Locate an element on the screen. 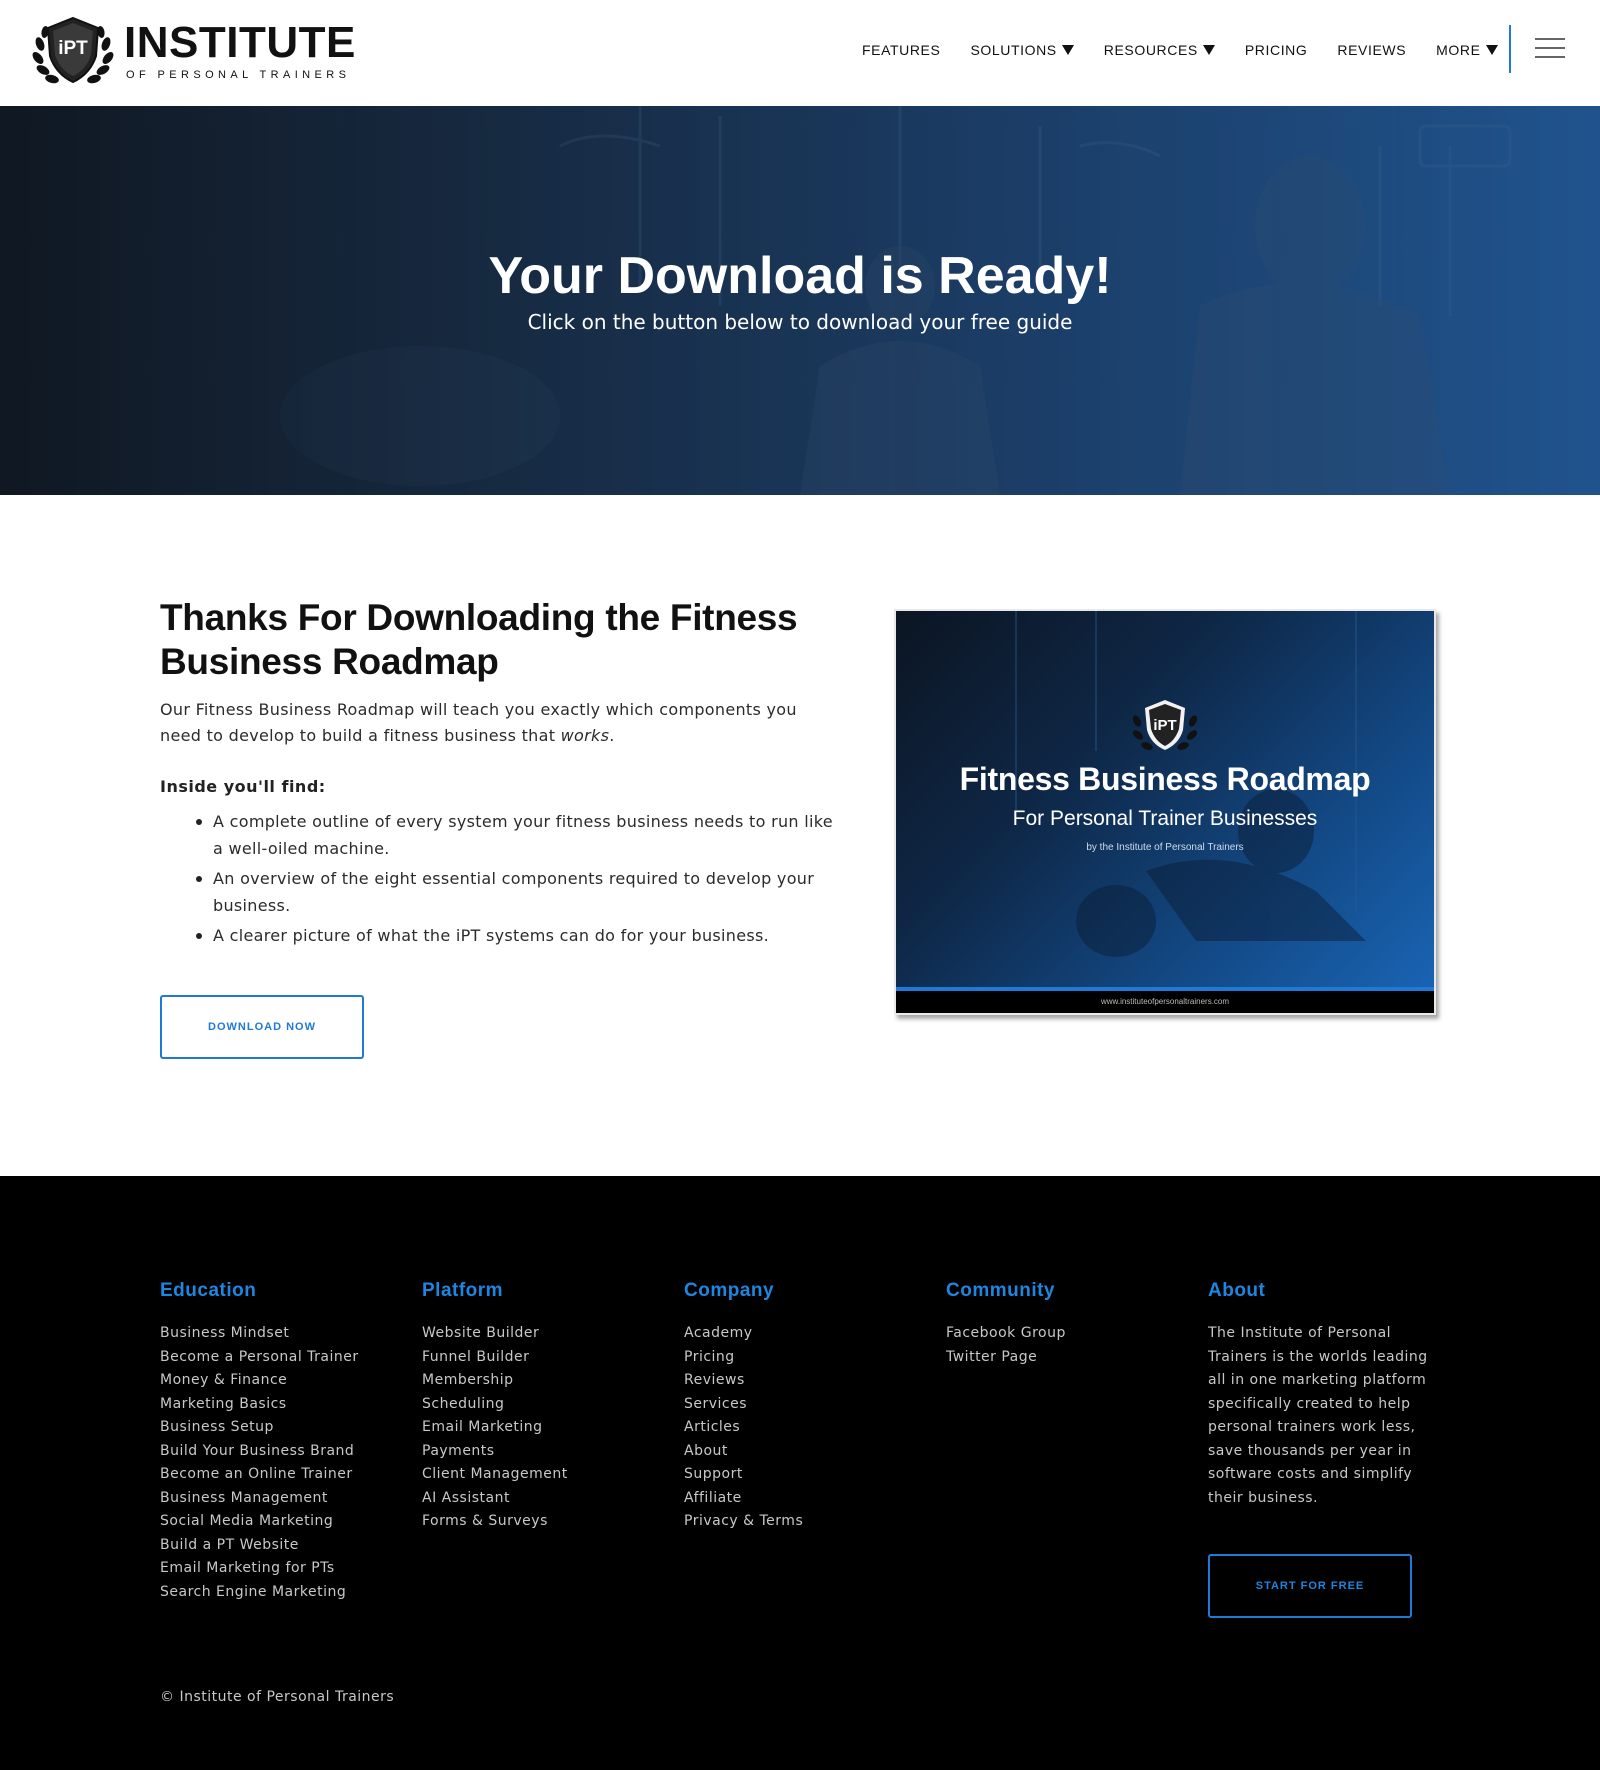  footer-link: AI Assistant is located at coordinates (495, 1499).